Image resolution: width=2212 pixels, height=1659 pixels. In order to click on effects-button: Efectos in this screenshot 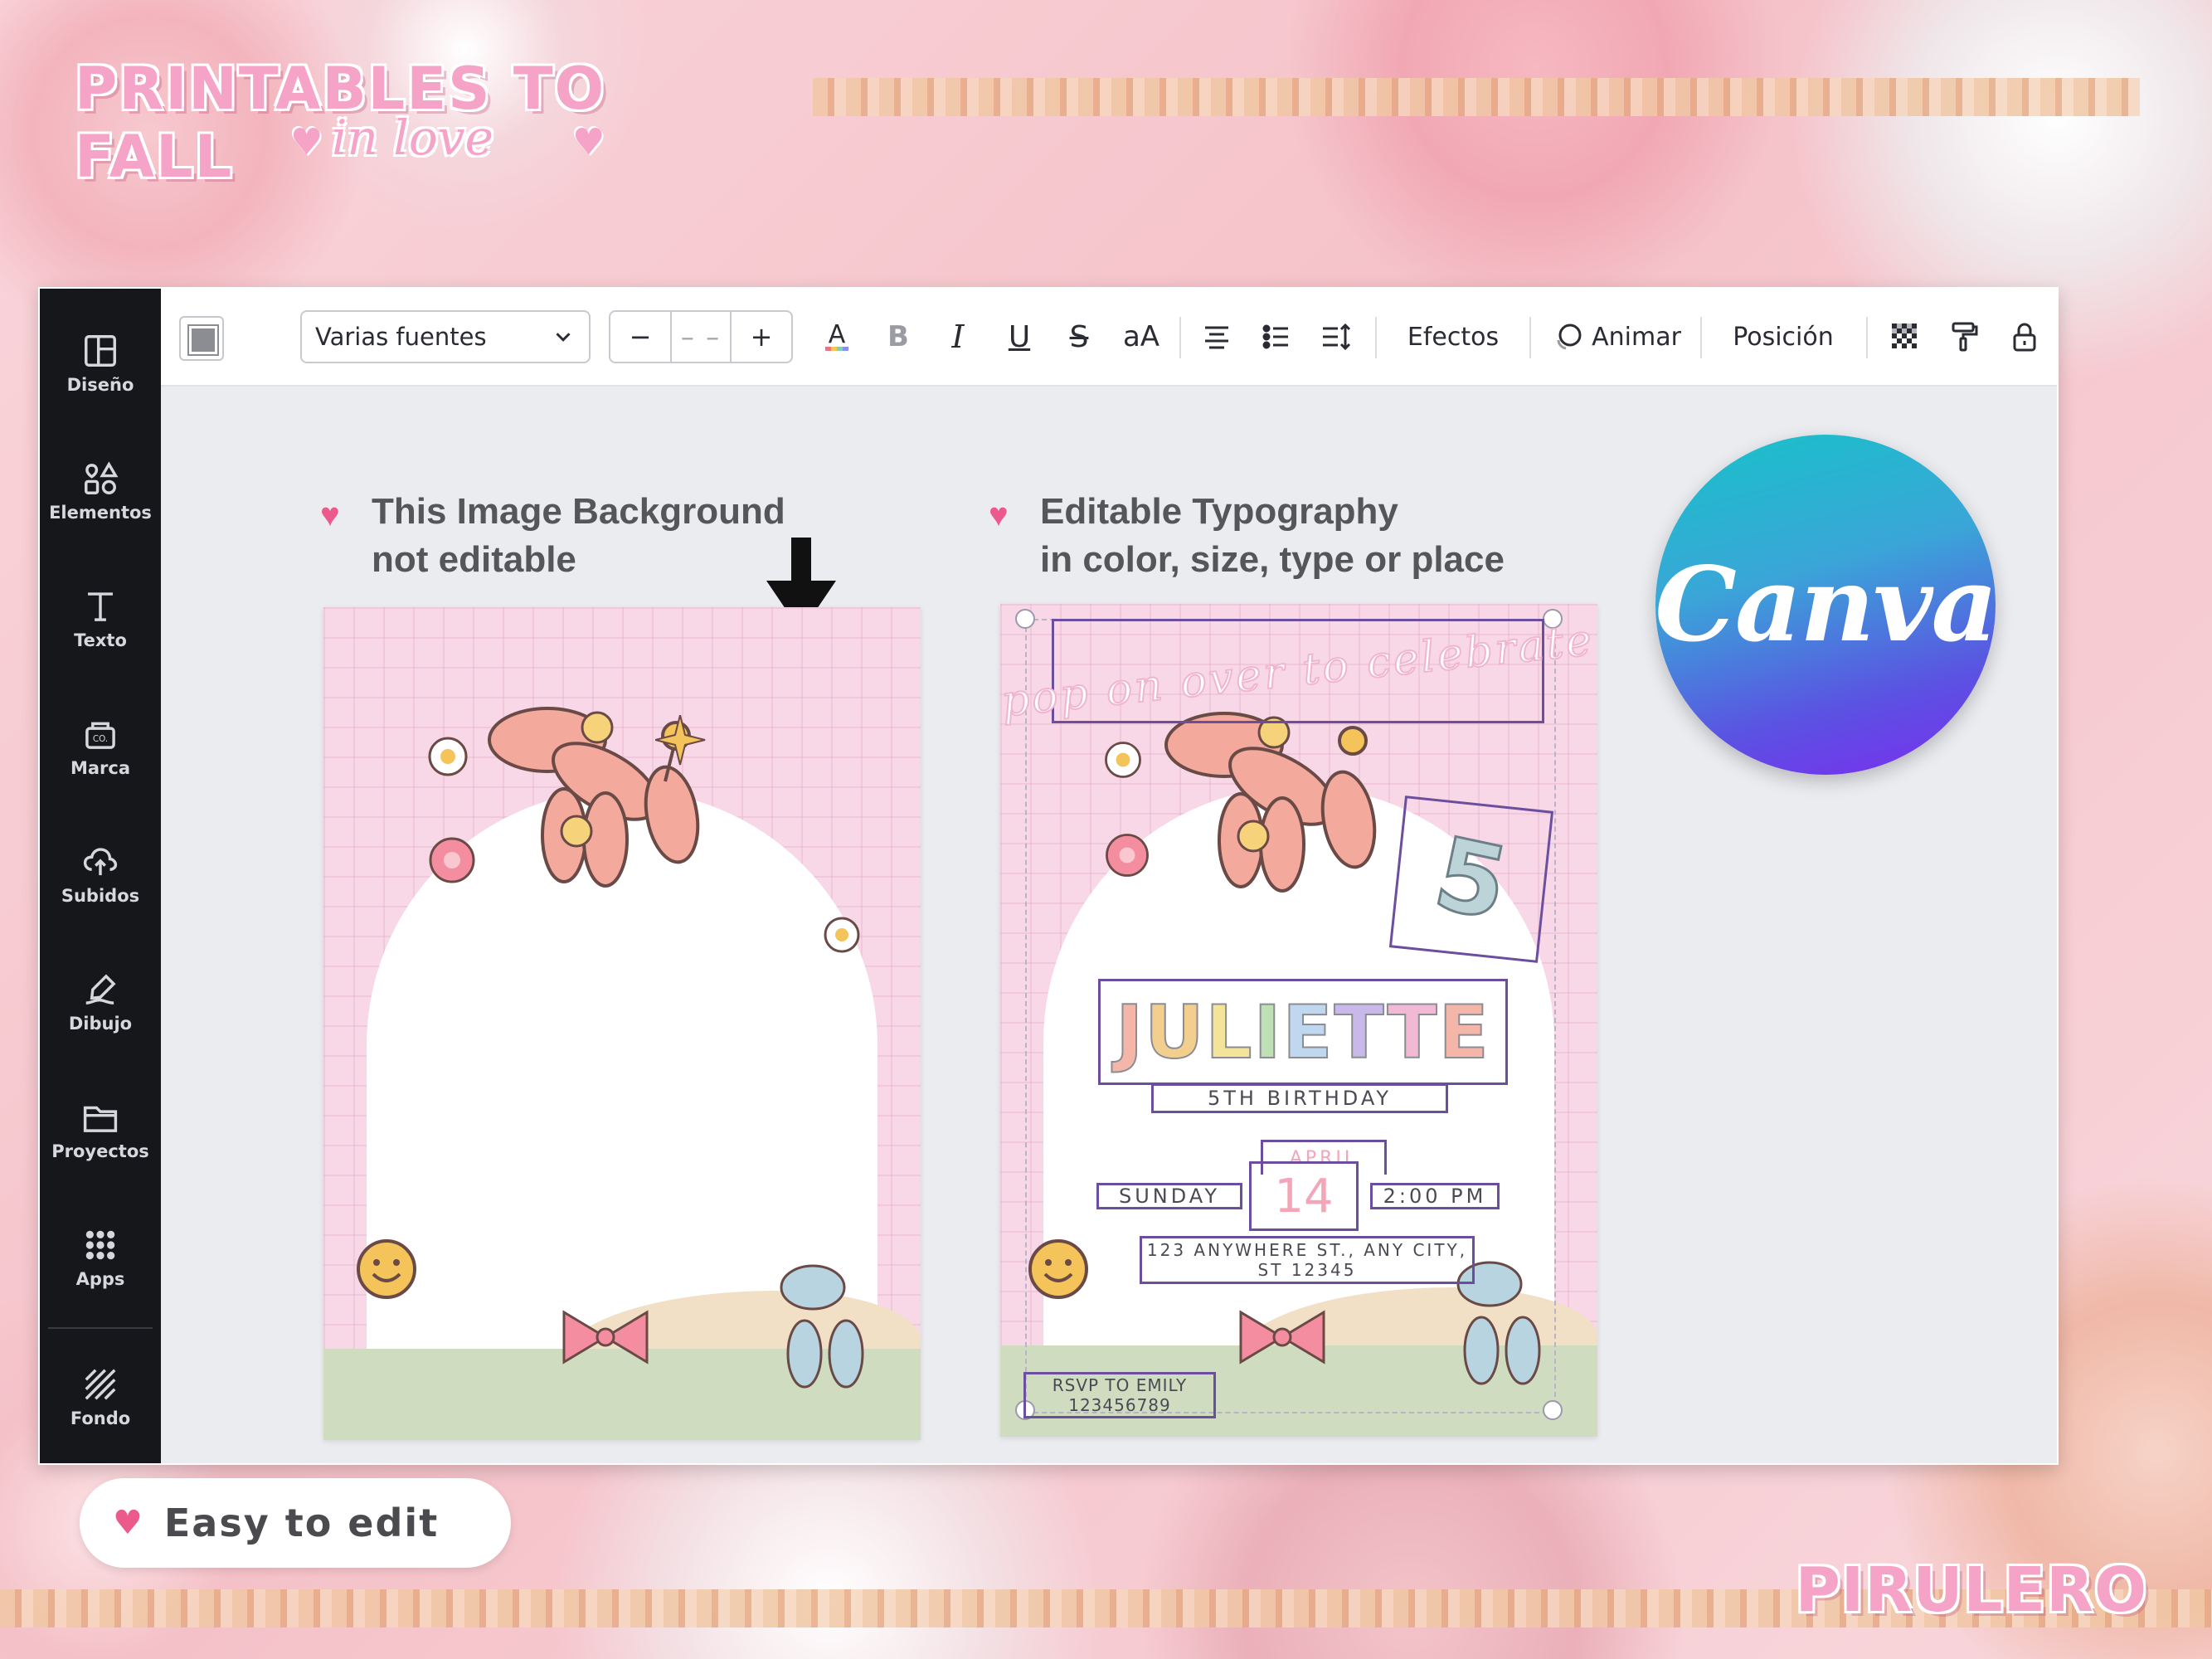, I will do `click(1453, 336)`.